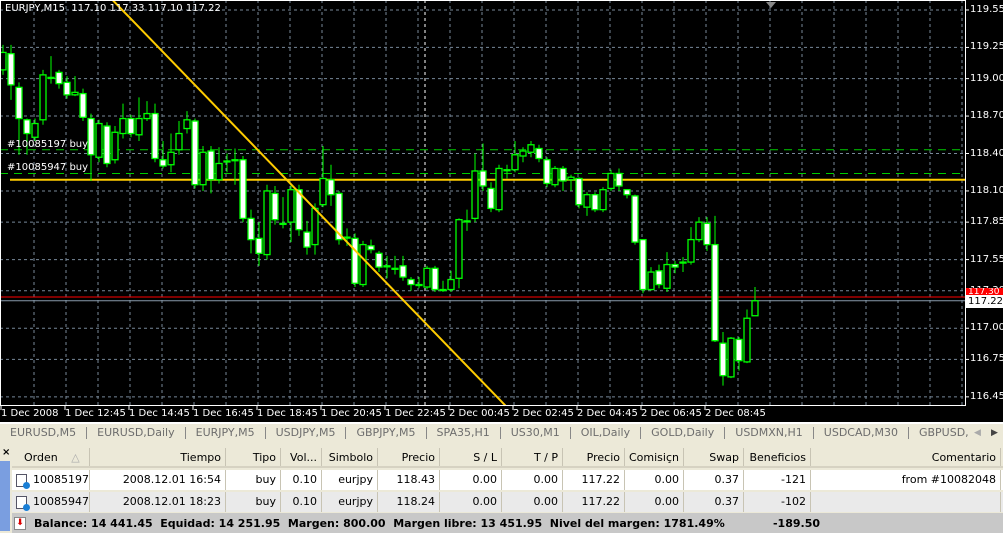 This screenshot has height=533, width=1003. What do you see at coordinates (6, 452) in the screenshot?
I see `close-terminal-button: ×` at bounding box center [6, 452].